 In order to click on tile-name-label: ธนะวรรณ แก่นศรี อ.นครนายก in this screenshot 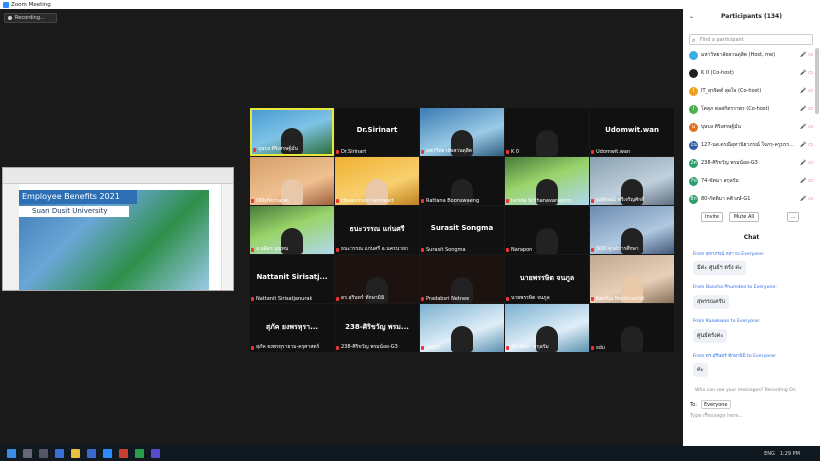, I will do `click(374, 249)`.